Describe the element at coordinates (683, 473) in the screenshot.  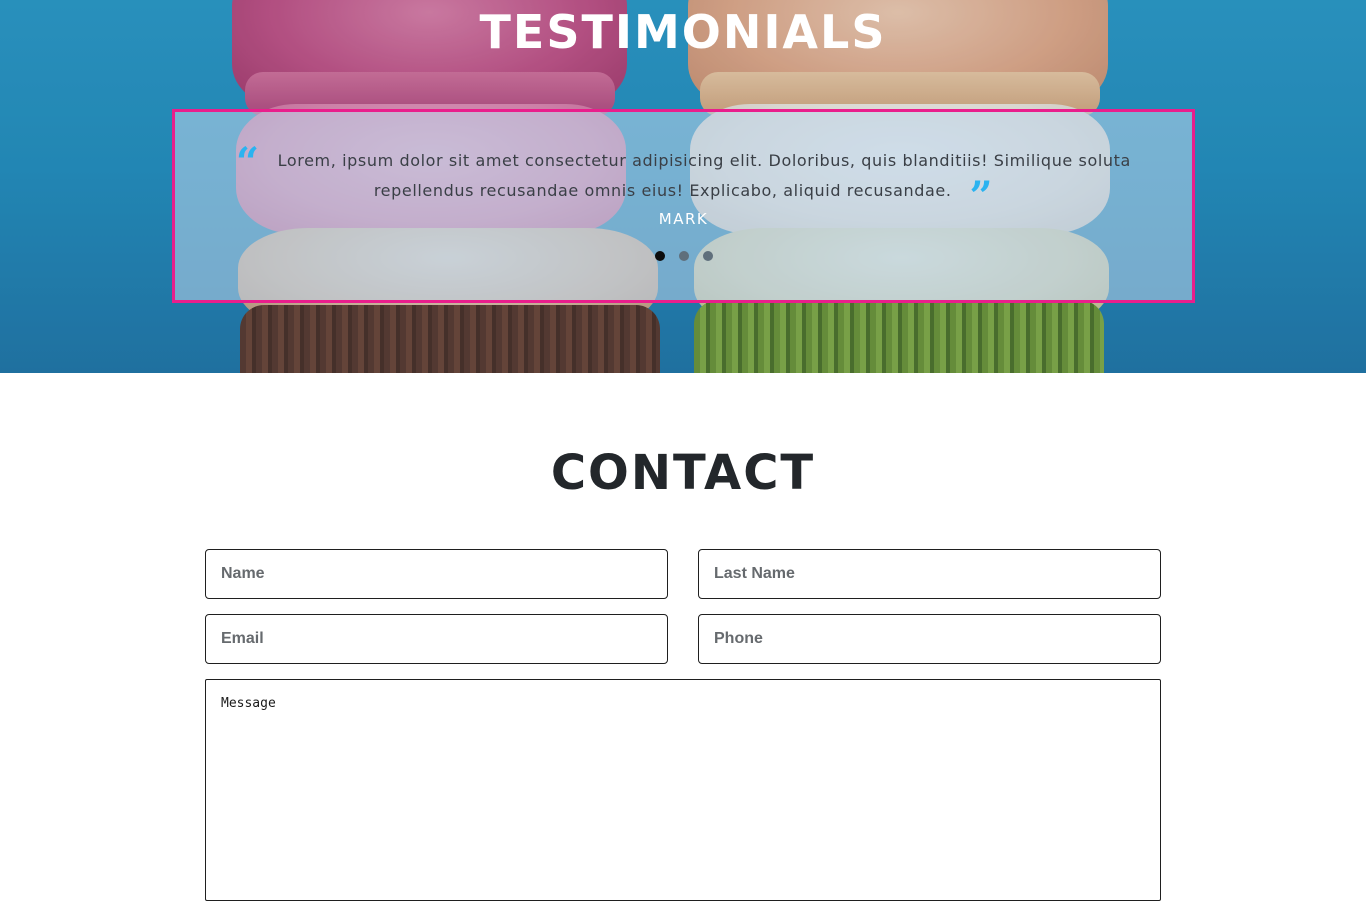
I see `contact-title: CONTACT` at that location.